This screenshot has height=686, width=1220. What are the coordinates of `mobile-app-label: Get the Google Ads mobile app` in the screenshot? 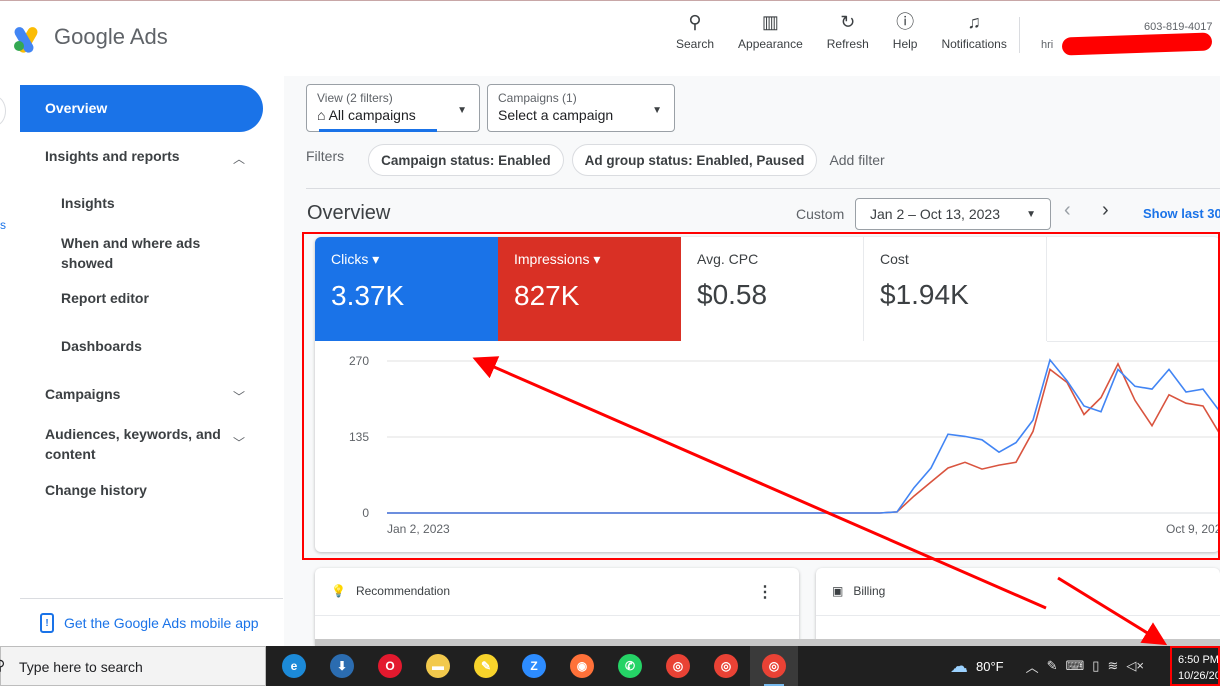 It's located at (161, 623).